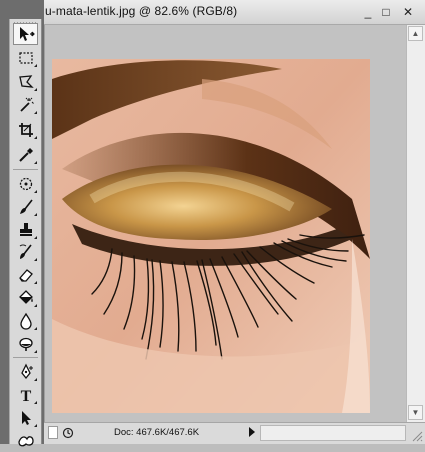 This screenshot has height=452, width=425. I want to click on resize-grip-icon, so click(416, 435).